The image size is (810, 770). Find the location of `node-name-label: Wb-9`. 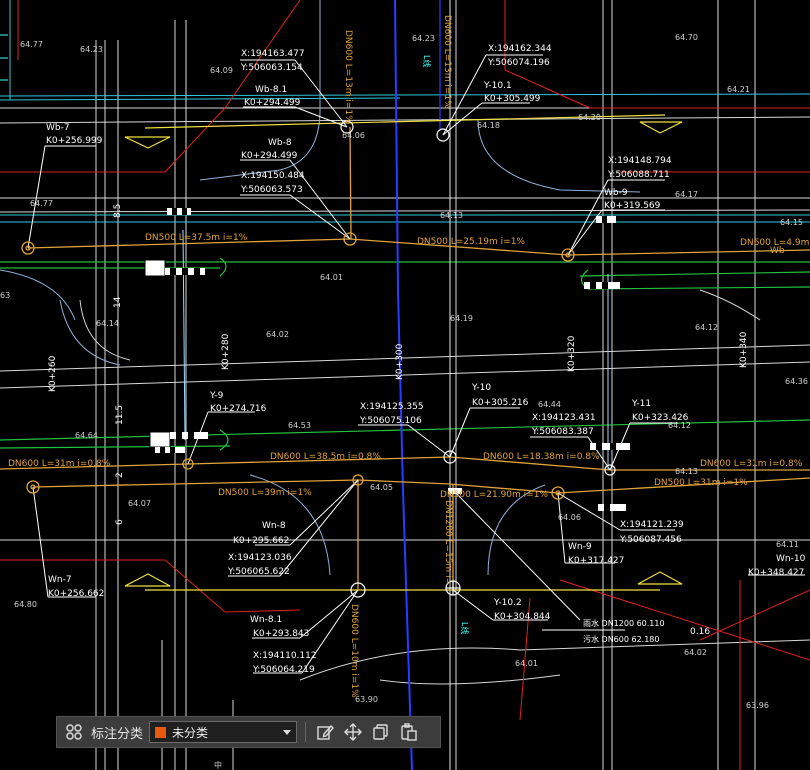

node-name-label: Wb-9 is located at coordinates (616, 193).